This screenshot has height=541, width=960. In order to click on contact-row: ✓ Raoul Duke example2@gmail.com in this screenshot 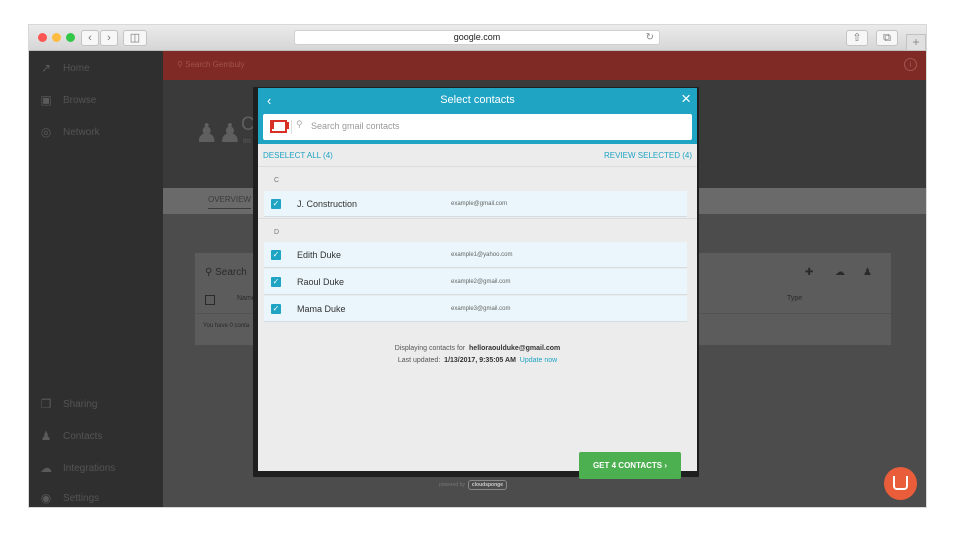, I will do `click(475, 282)`.